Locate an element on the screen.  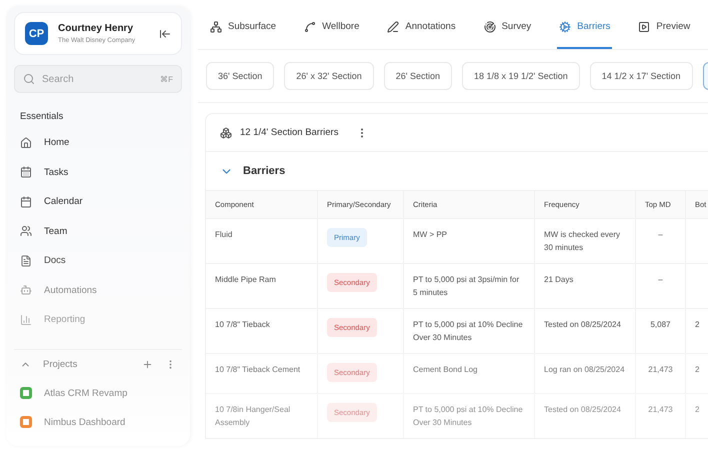
section-chip: 14 1/2 x 17' Section is located at coordinates (641, 76).